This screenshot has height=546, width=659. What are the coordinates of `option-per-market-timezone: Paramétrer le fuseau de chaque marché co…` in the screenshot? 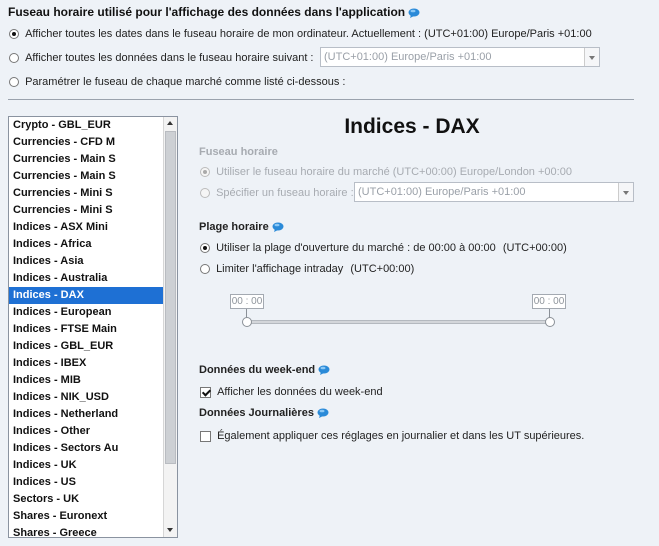 It's located at (177, 82).